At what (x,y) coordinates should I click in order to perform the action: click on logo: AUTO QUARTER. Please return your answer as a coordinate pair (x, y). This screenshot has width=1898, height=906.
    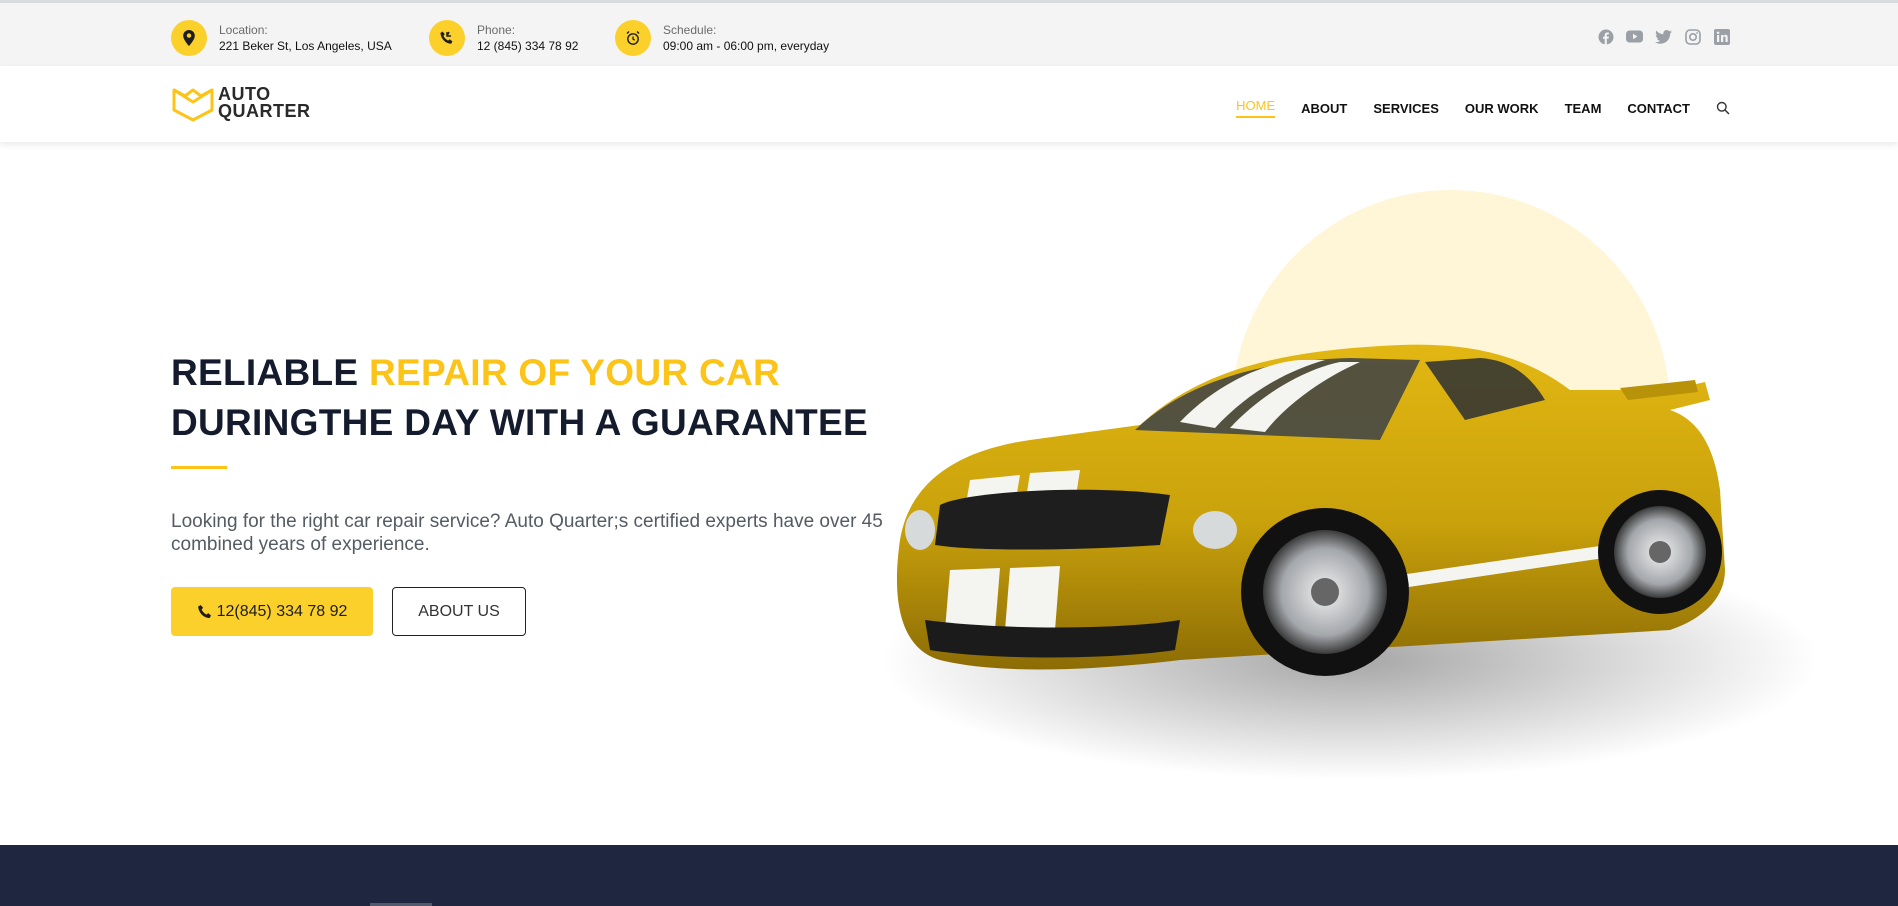
    Looking at the image, I should click on (241, 103).